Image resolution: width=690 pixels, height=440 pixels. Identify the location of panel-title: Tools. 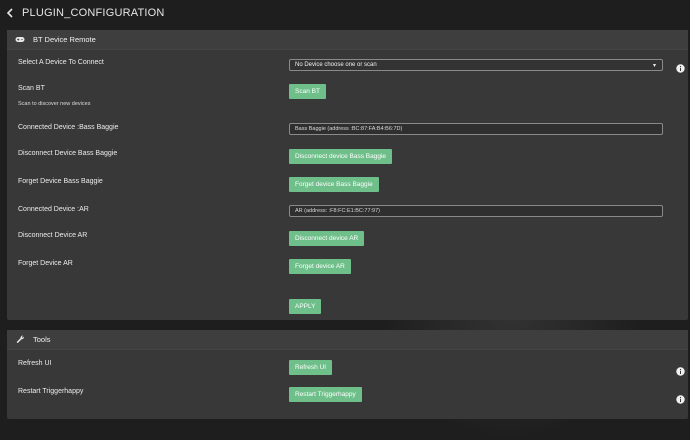
(42, 339).